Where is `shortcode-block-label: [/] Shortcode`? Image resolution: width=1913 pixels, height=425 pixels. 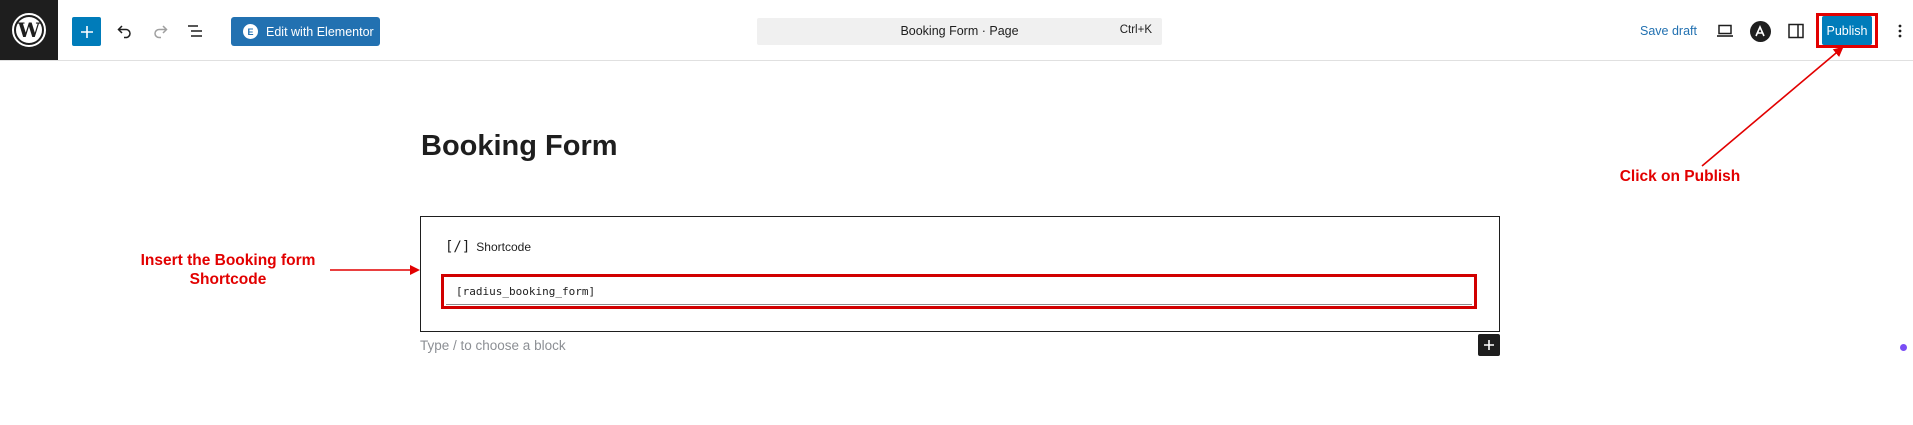 shortcode-block-label: [/] Shortcode is located at coordinates (488, 247).